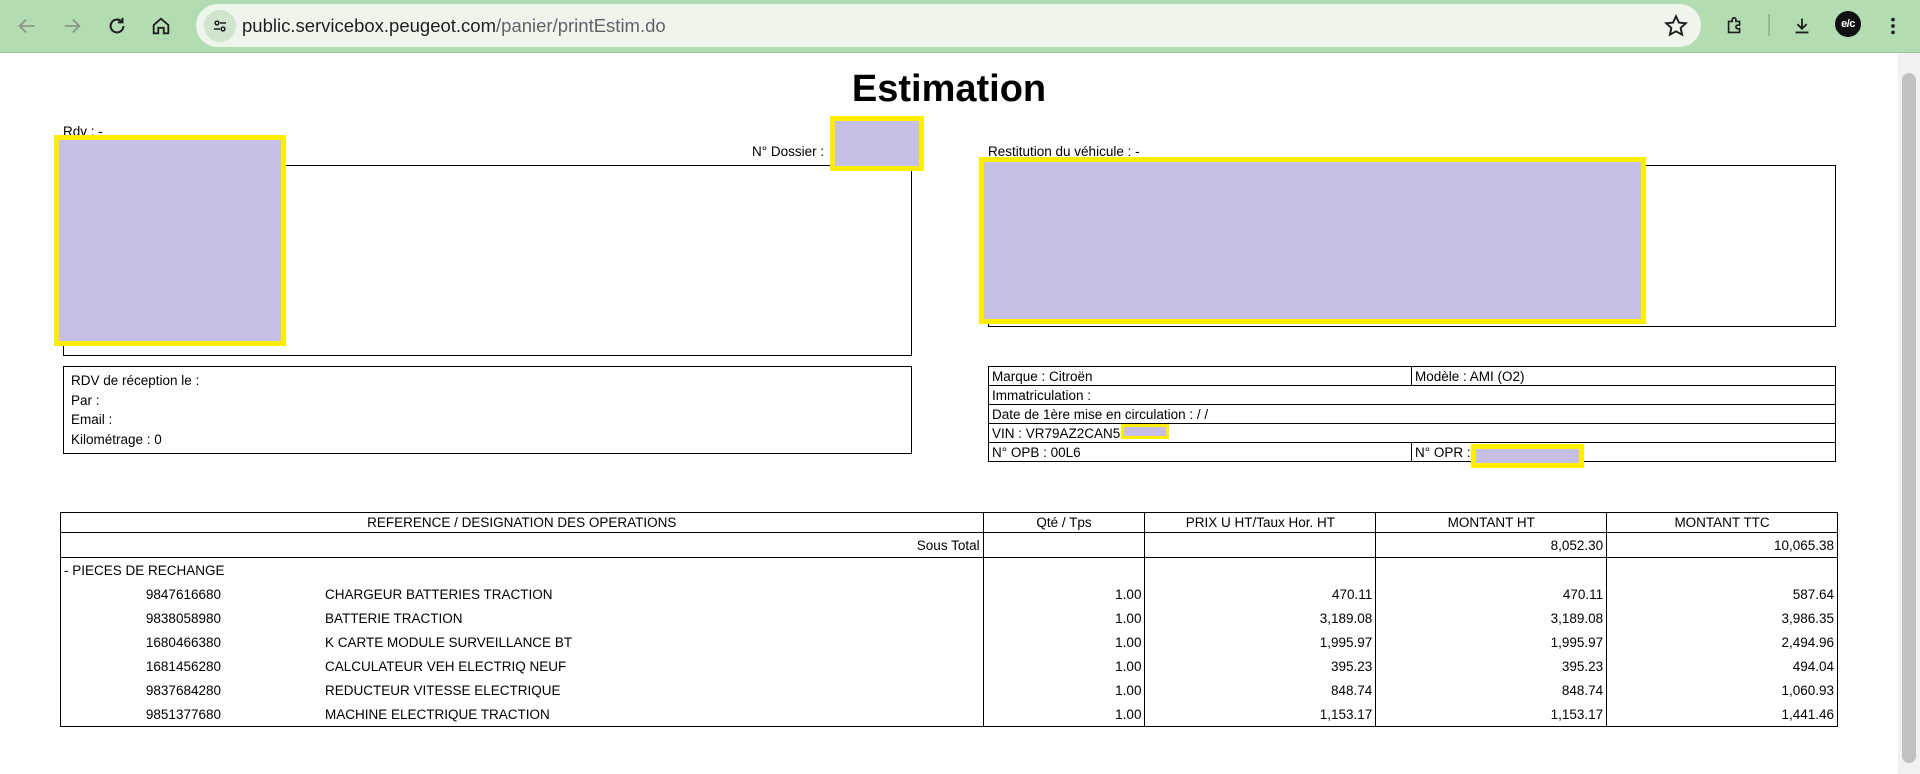  Describe the element at coordinates (522, 545) in the screenshot. I see `subtotal-label: Sous Total` at that location.